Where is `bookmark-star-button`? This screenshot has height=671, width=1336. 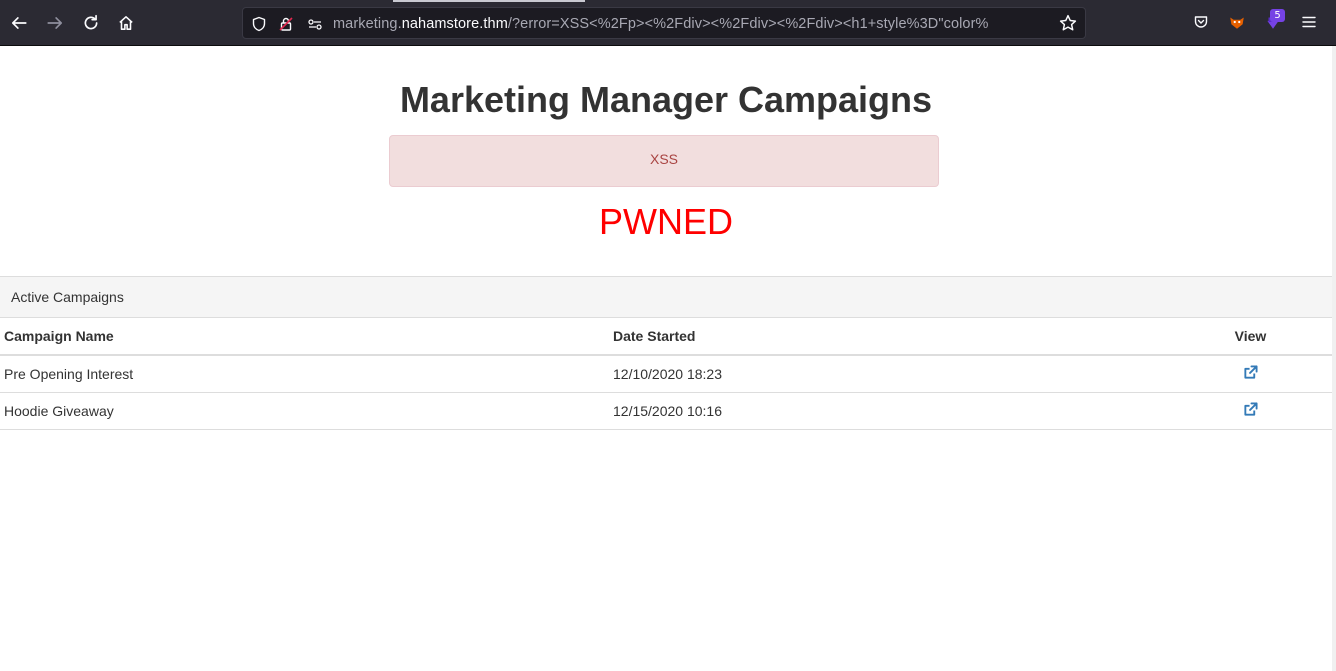 bookmark-star-button is located at coordinates (1069, 24).